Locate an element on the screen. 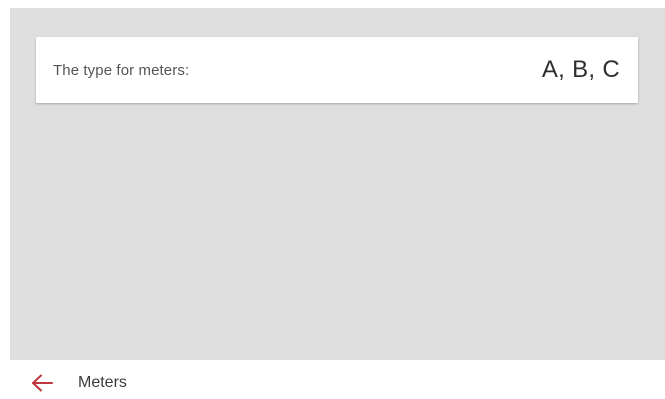 This screenshot has height=399, width=665. meter-type-card: The type for meters: A, B, C is located at coordinates (337, 70).